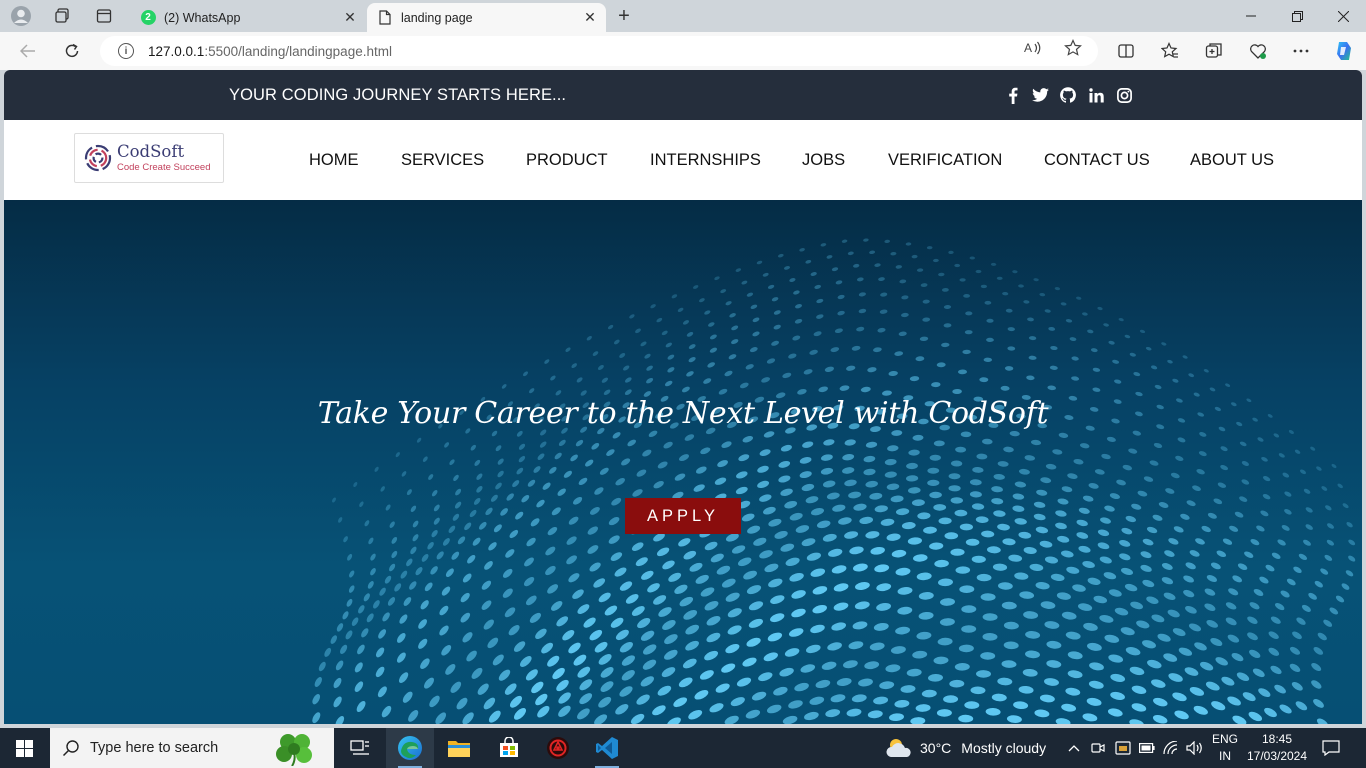  Describe the element at coordinates (151, 151) in the screenshot. I see `logo-name: CodSoft` at that location.